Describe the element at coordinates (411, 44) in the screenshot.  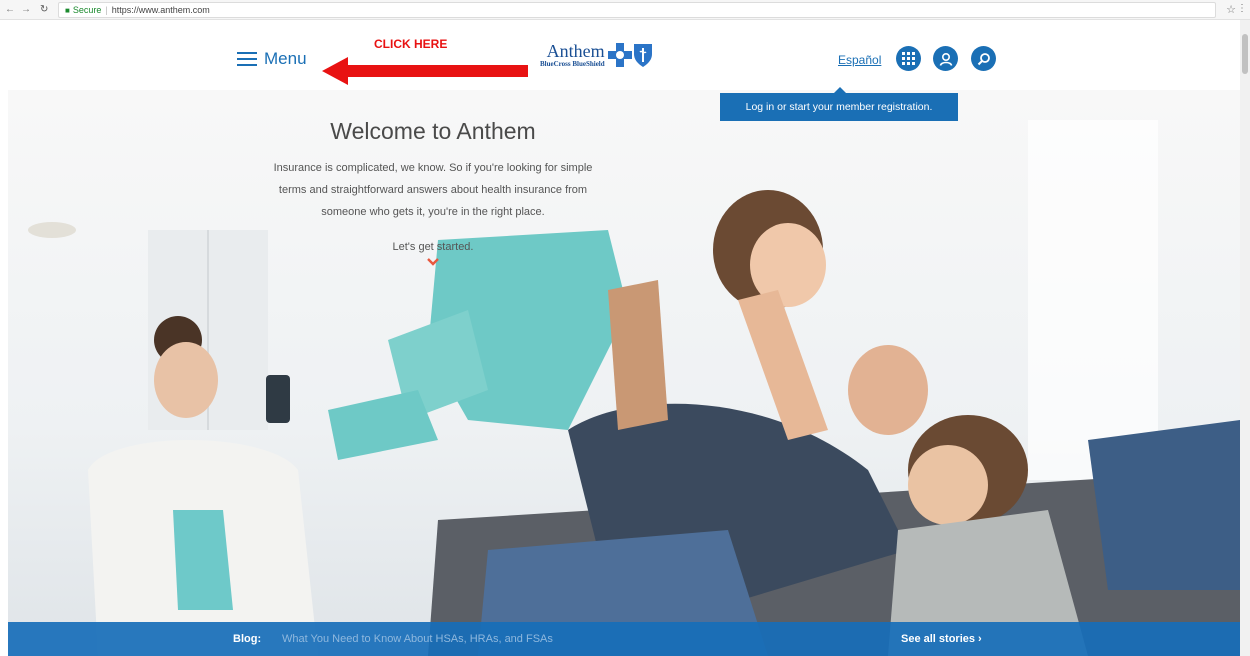
I see `click-here-annotation: CLICK HERE` at that location.